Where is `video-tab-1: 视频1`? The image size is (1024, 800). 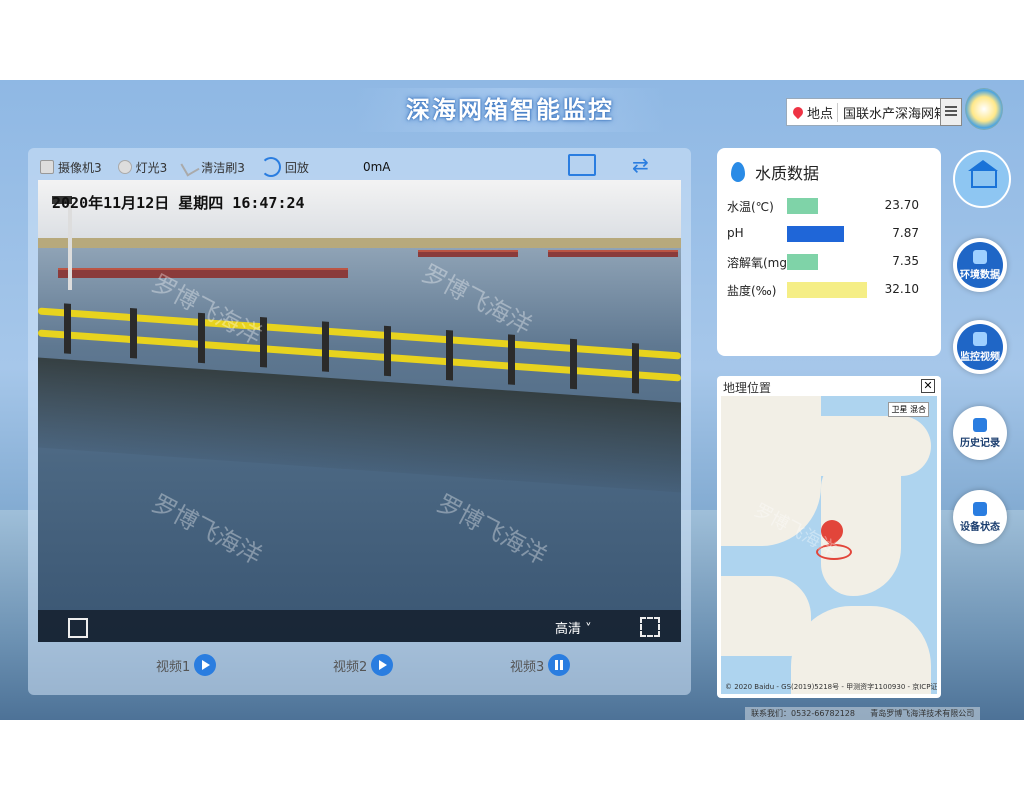
video-tab-1: 视频1 is located at coordinates (186, 665).